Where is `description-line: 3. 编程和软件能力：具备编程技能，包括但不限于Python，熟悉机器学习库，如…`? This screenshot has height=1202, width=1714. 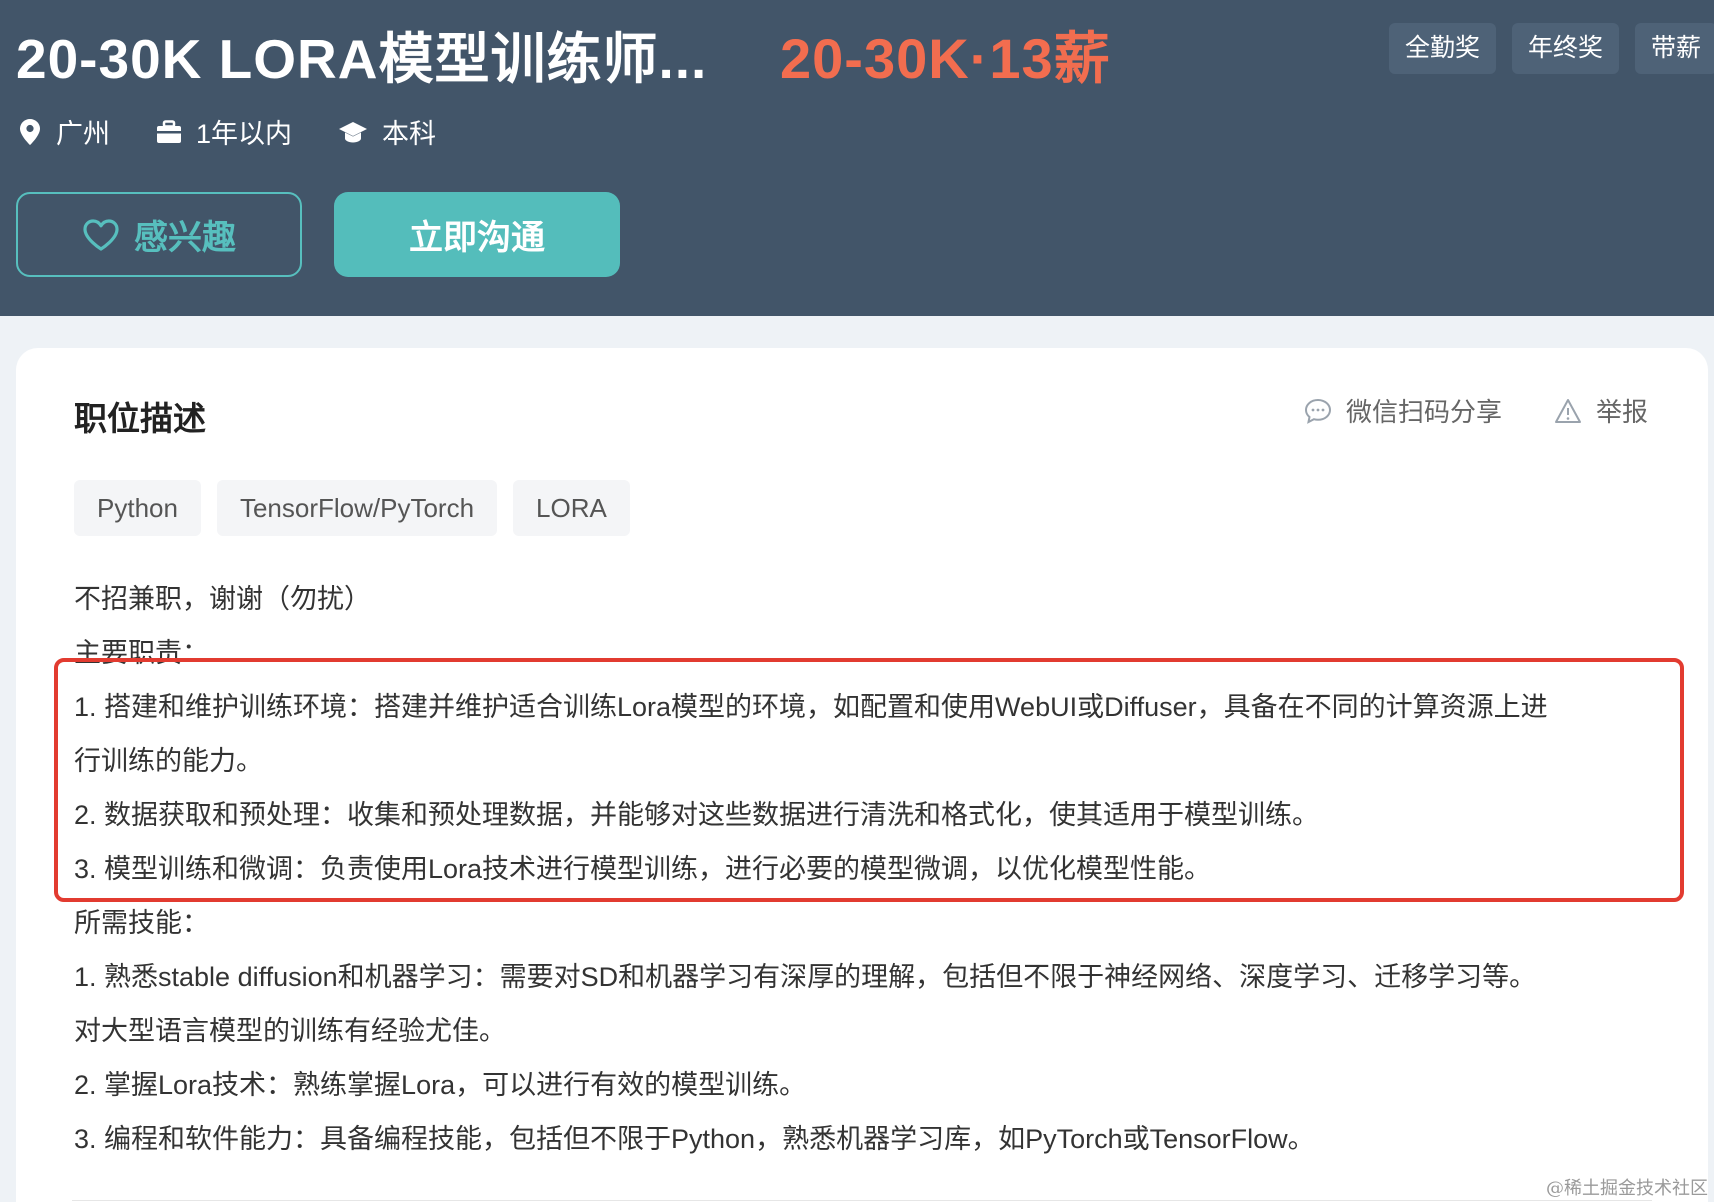 description-line: 3. 编程和软件能力：具备编程技能，包括但不限于Python，熟悉机器学习库，如… is located at coordinates (694, 1139).